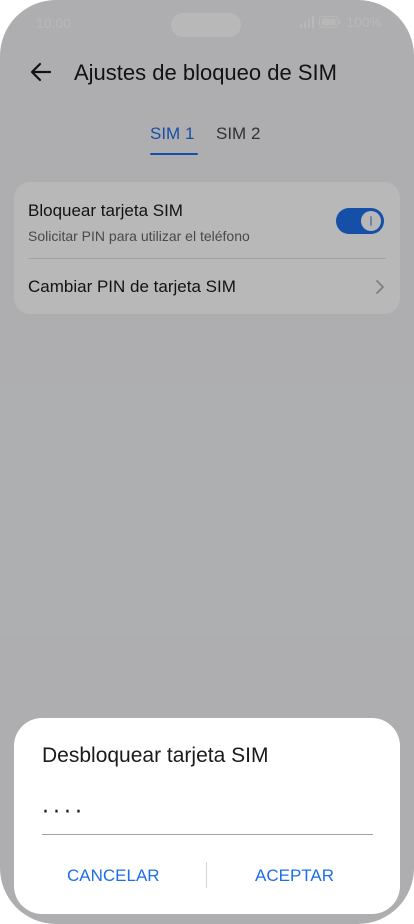  Describe the element at coordinates (113, 876) in the screenshot. I see `cancel-button: CANCELAR` at that location.